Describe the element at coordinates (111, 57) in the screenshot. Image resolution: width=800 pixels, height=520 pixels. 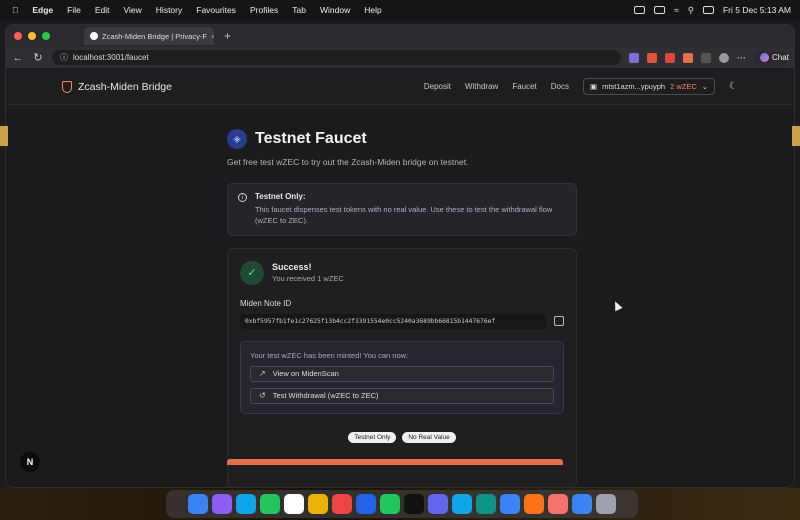
I see `url-text: localhost:3001/faucet` at that location.